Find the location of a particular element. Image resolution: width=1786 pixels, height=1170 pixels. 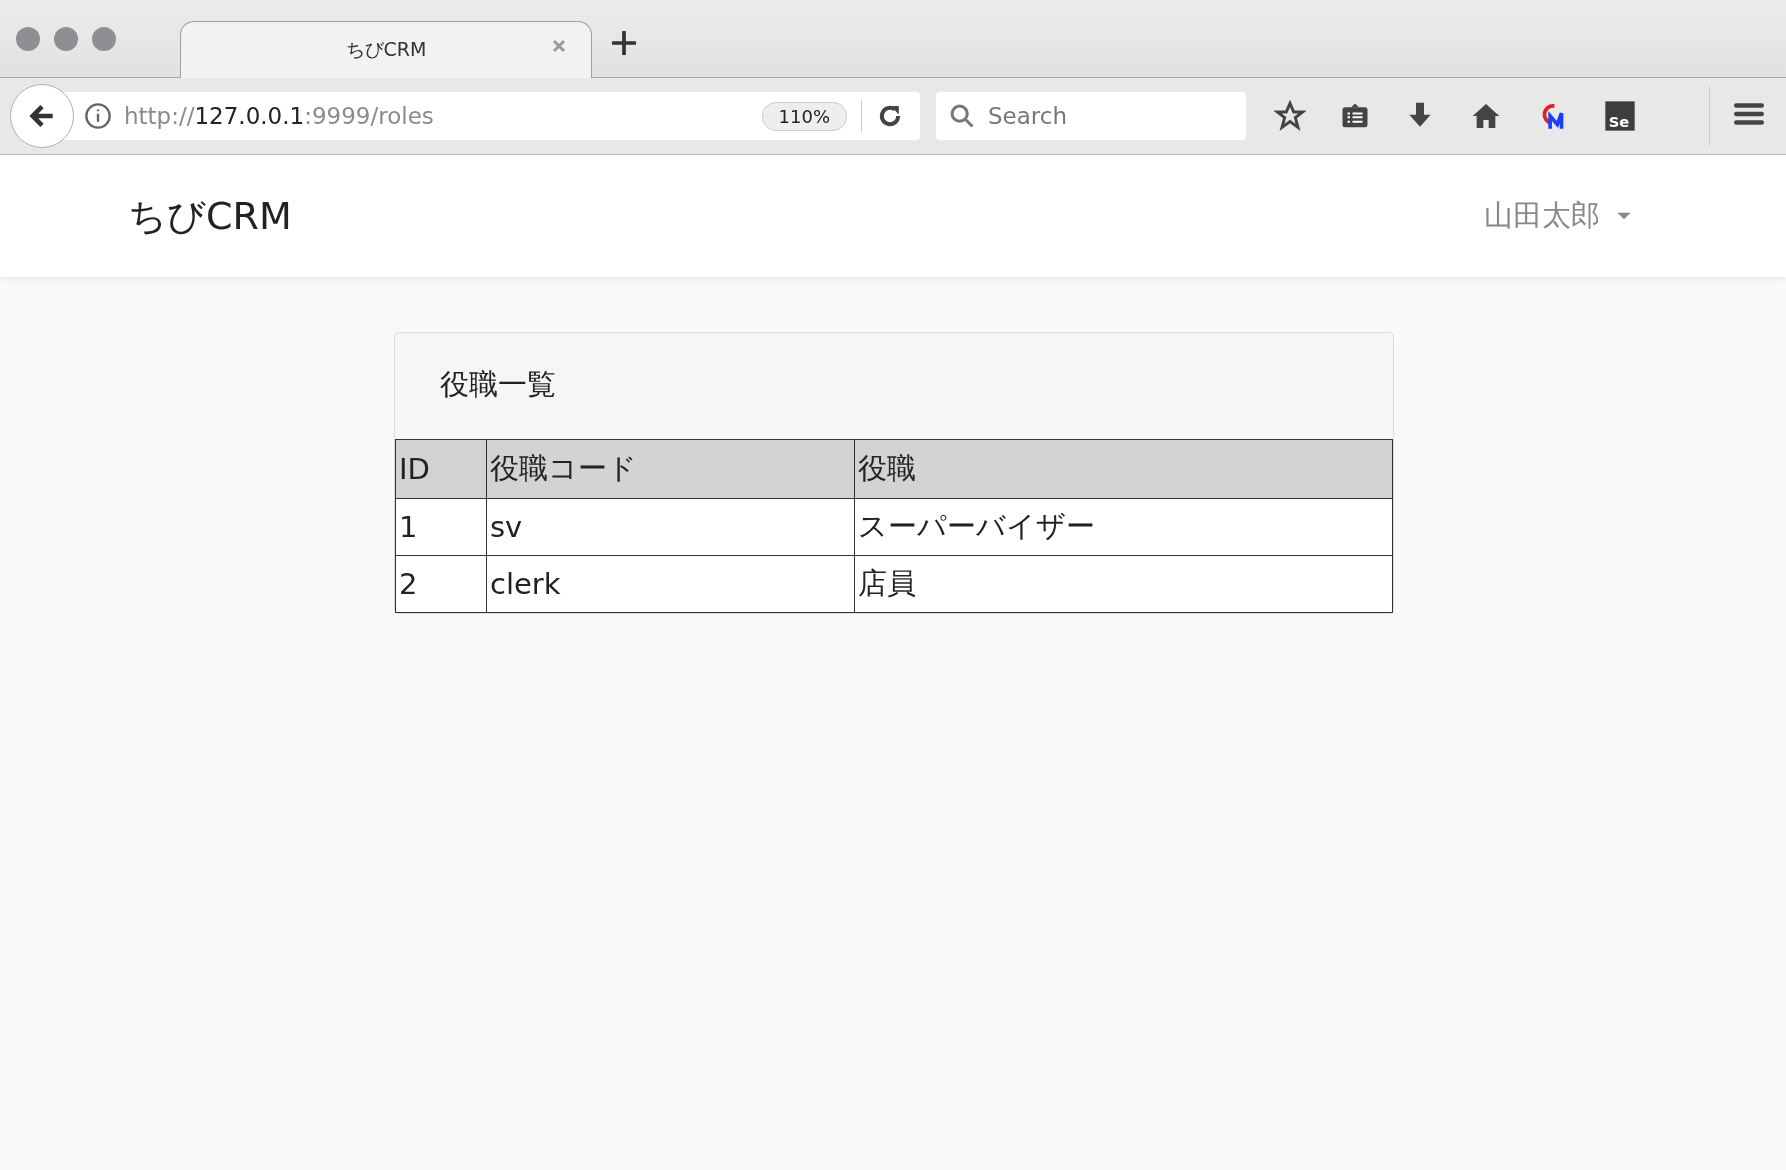

table-cell: 1 is located at coordinates (441, 527).